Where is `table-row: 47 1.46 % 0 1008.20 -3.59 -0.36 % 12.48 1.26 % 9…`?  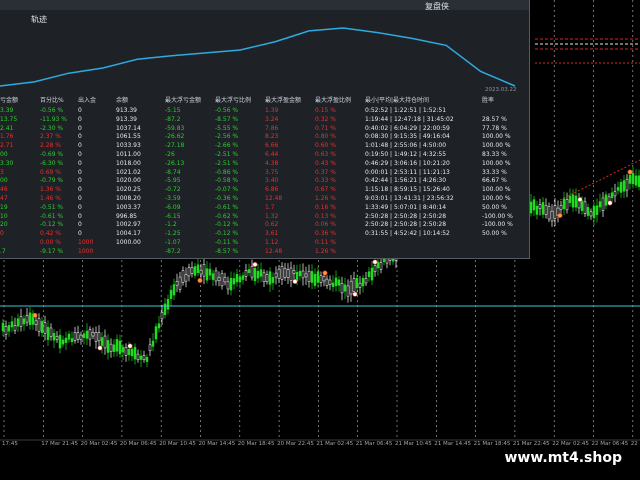
table-row: 47 1.46 % 0 1008.20 -3.59 -0.36 % 12.48 1.26 % 9… is located at coordinates (264, 198).